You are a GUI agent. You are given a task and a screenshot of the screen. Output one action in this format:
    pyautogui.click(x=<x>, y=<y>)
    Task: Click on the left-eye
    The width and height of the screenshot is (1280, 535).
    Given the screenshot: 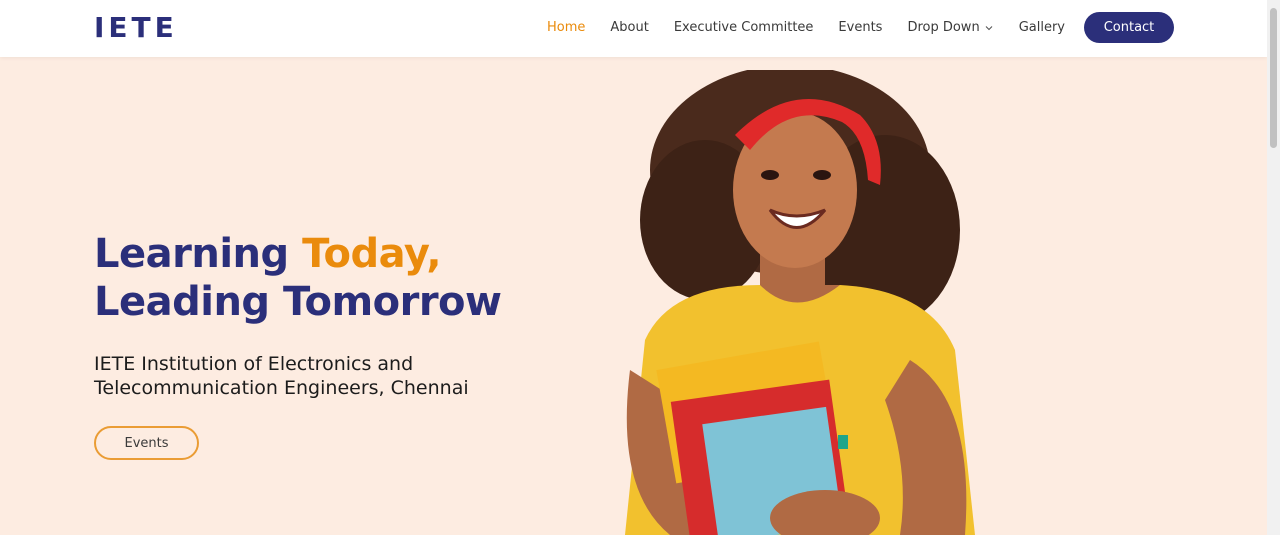 What is the action you would take?
    pyautogui.click(x=770, y=175)
    